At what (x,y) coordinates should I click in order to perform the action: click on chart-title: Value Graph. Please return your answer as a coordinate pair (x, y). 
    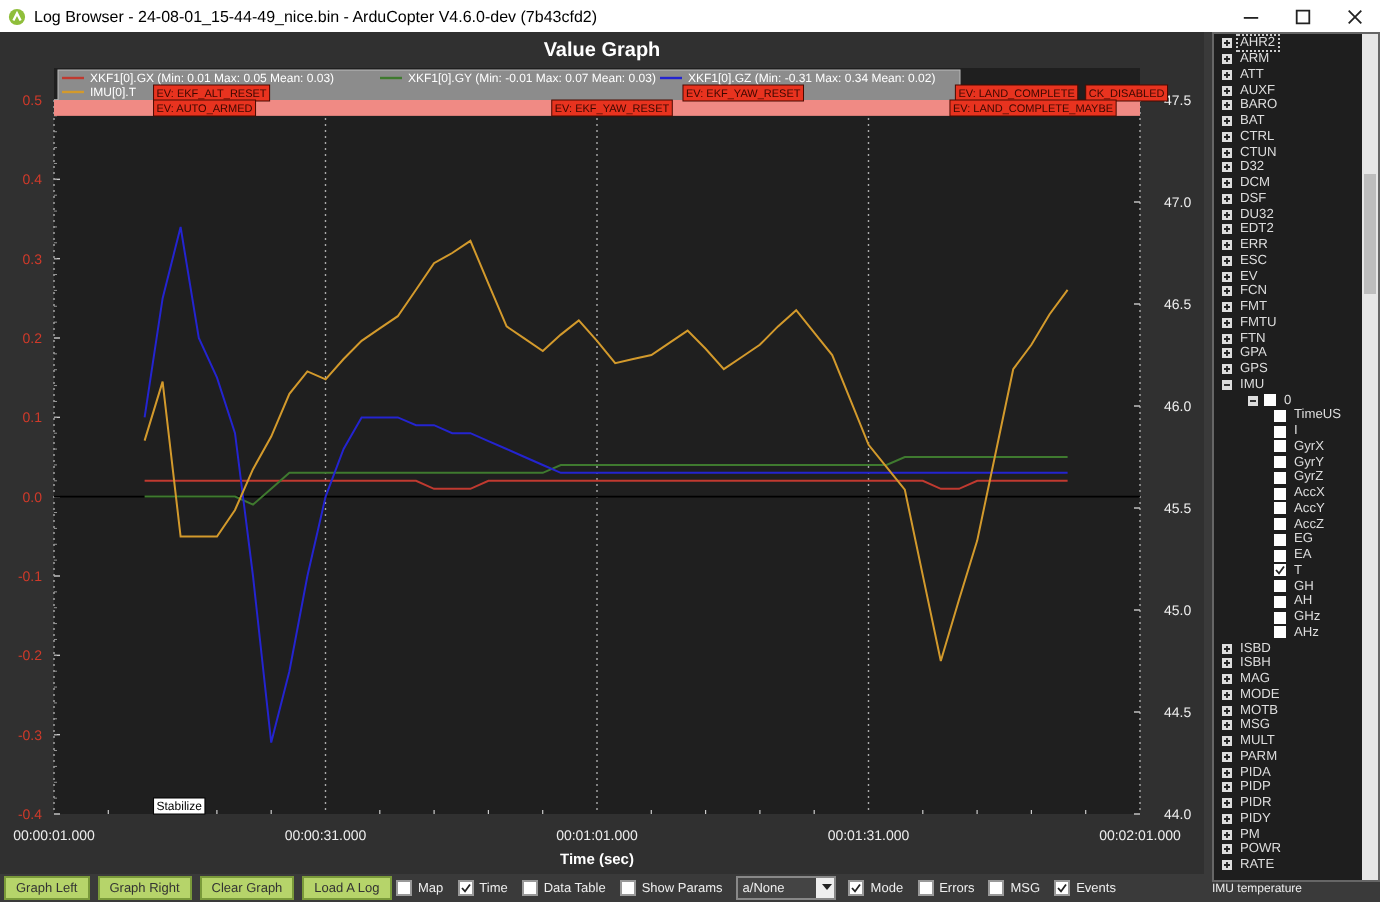
    Looking at the image, I should click on (602, 51).